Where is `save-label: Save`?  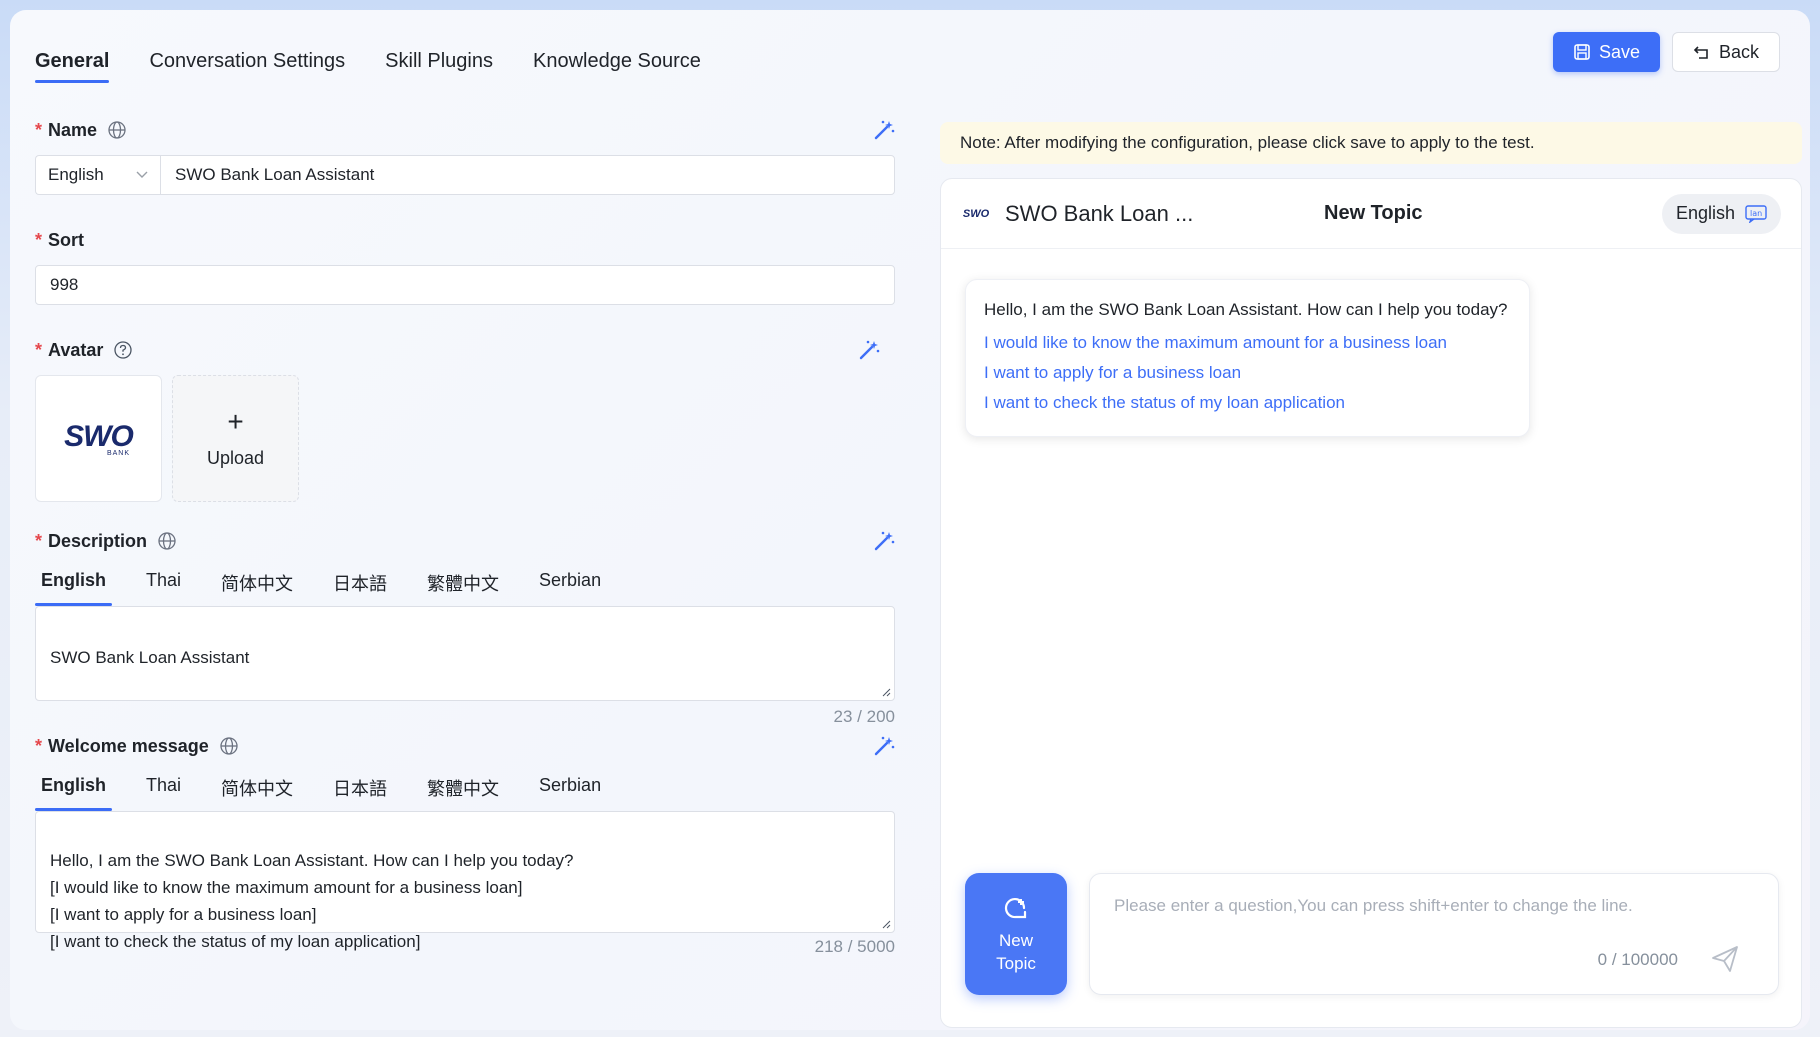 save-label: Save is located at coordinates (1619, 51).